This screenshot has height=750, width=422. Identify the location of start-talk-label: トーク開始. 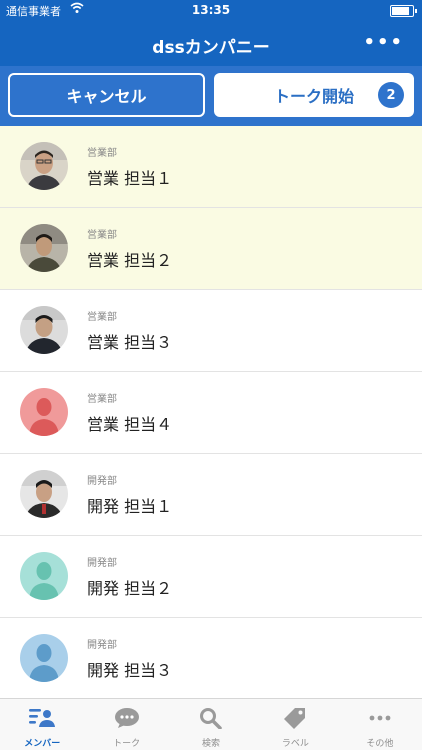
(313, 96).